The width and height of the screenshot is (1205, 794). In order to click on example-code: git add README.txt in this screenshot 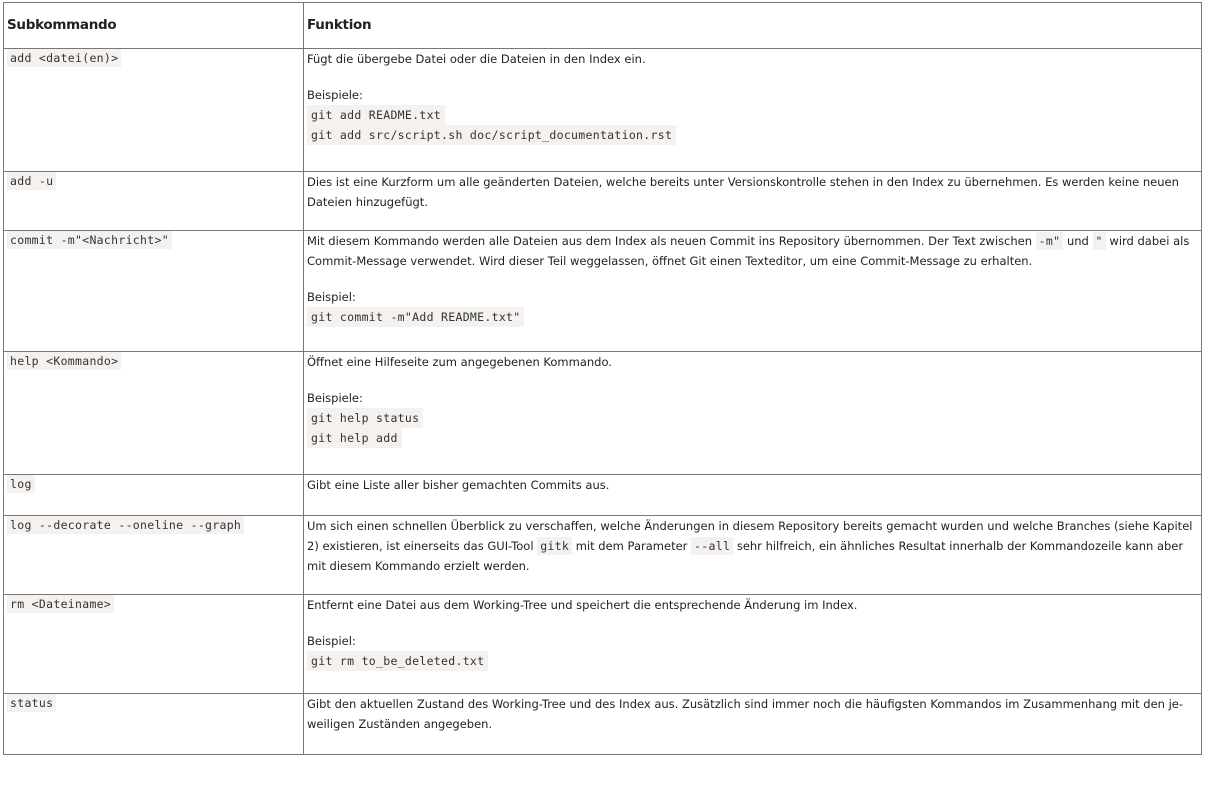, I will do `click(376, 115)`.